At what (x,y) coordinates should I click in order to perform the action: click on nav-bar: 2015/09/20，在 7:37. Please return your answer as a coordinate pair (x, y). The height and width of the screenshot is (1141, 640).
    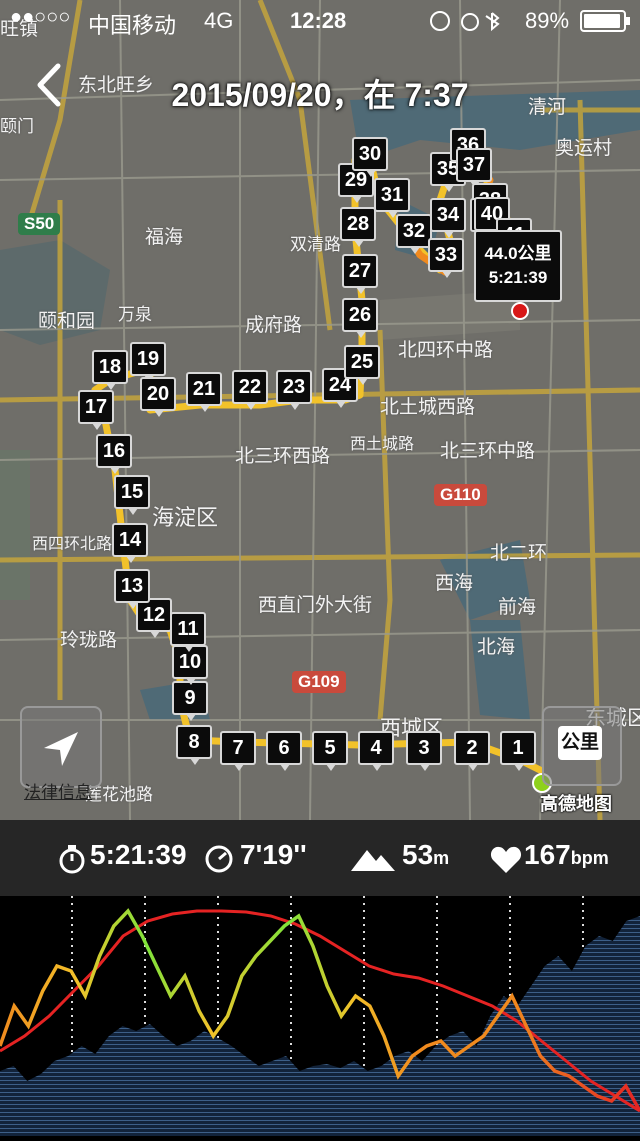
    Looking at the image, I should click on (320, 90).